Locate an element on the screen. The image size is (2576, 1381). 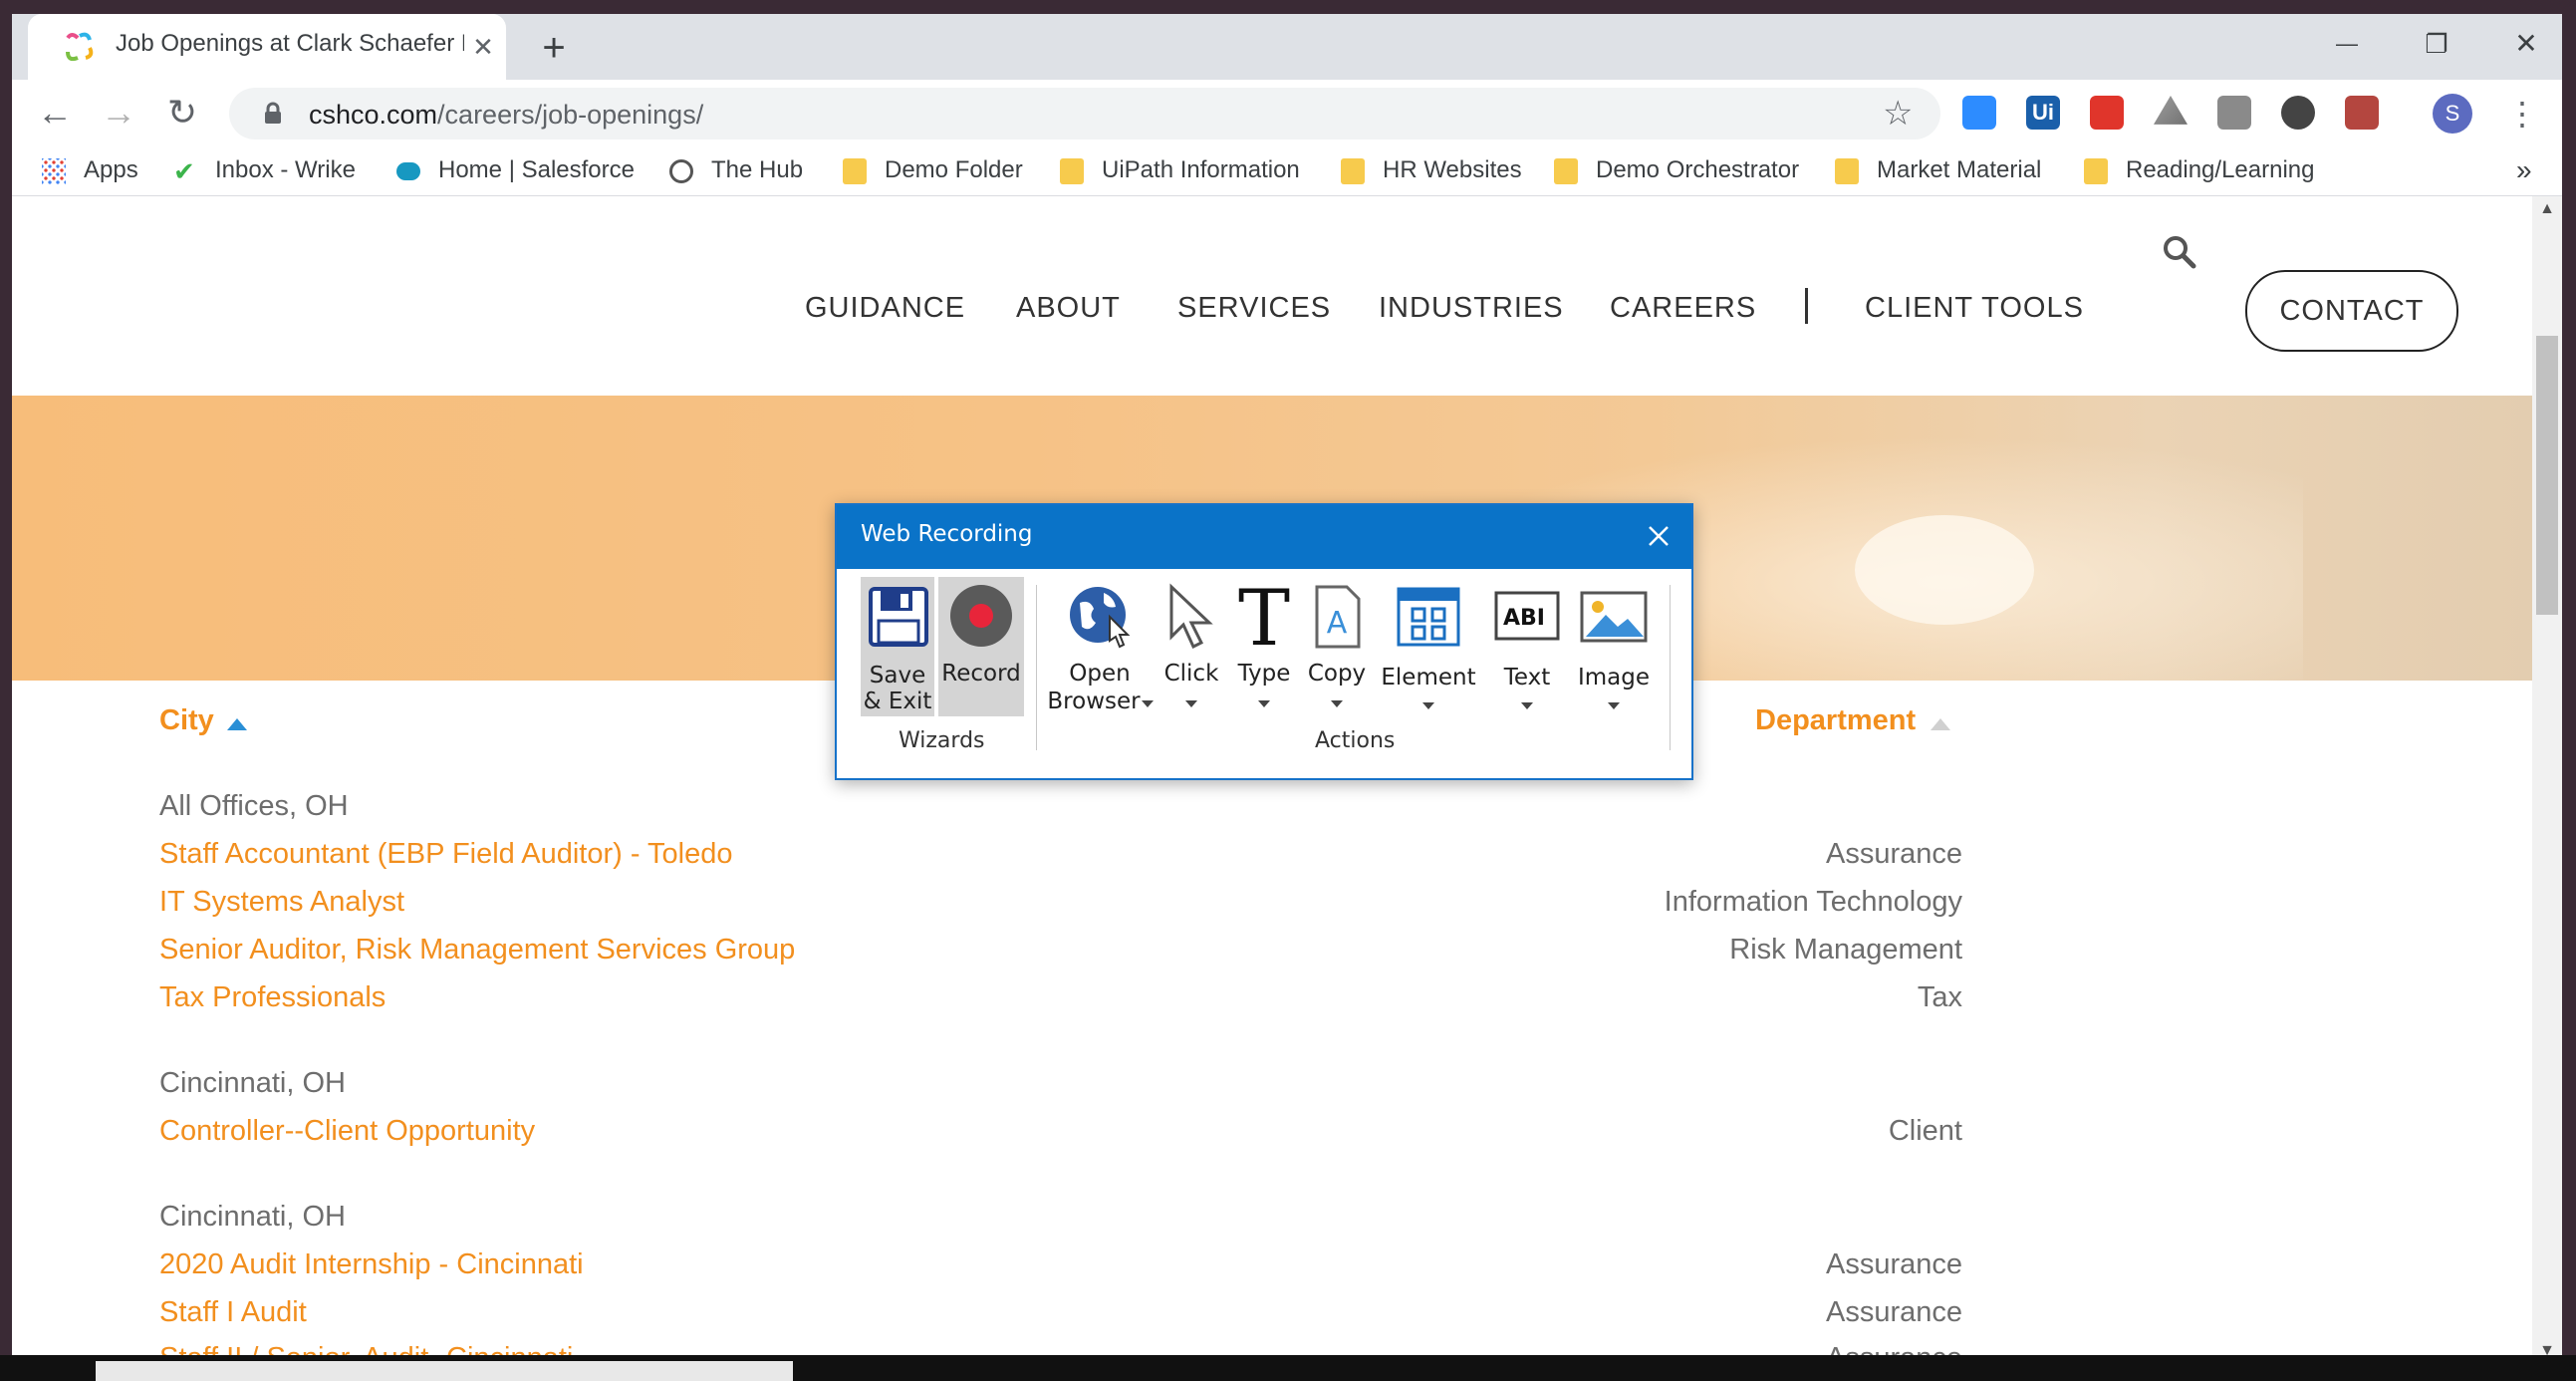
bookmark-demo-orchestrator: Demo Orchestrator is located at coordinates (1676, 170).